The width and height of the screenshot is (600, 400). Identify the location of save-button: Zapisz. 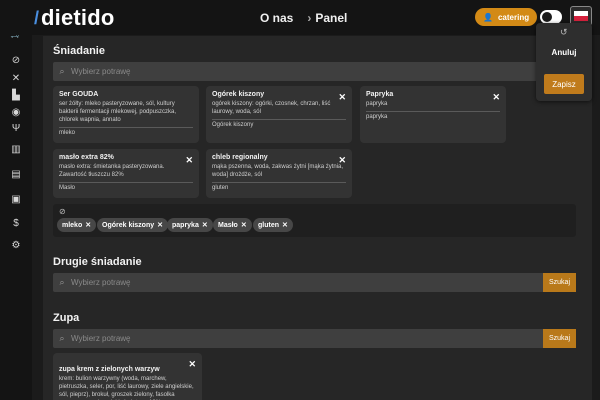
(564, 84).